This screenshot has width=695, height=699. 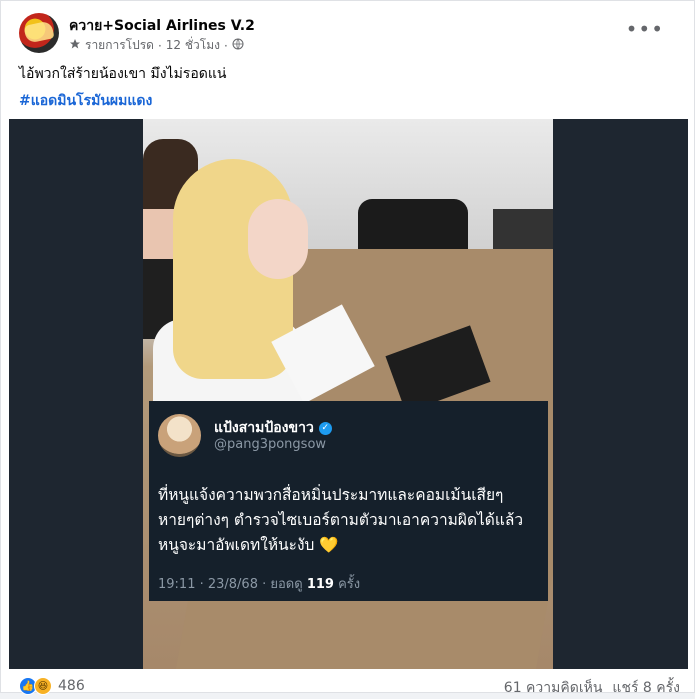 What do you see at coordinates (43, 686) in the screenshot?
I see `haha-reaction-icon: 😆` at bounding box center [43, 686].